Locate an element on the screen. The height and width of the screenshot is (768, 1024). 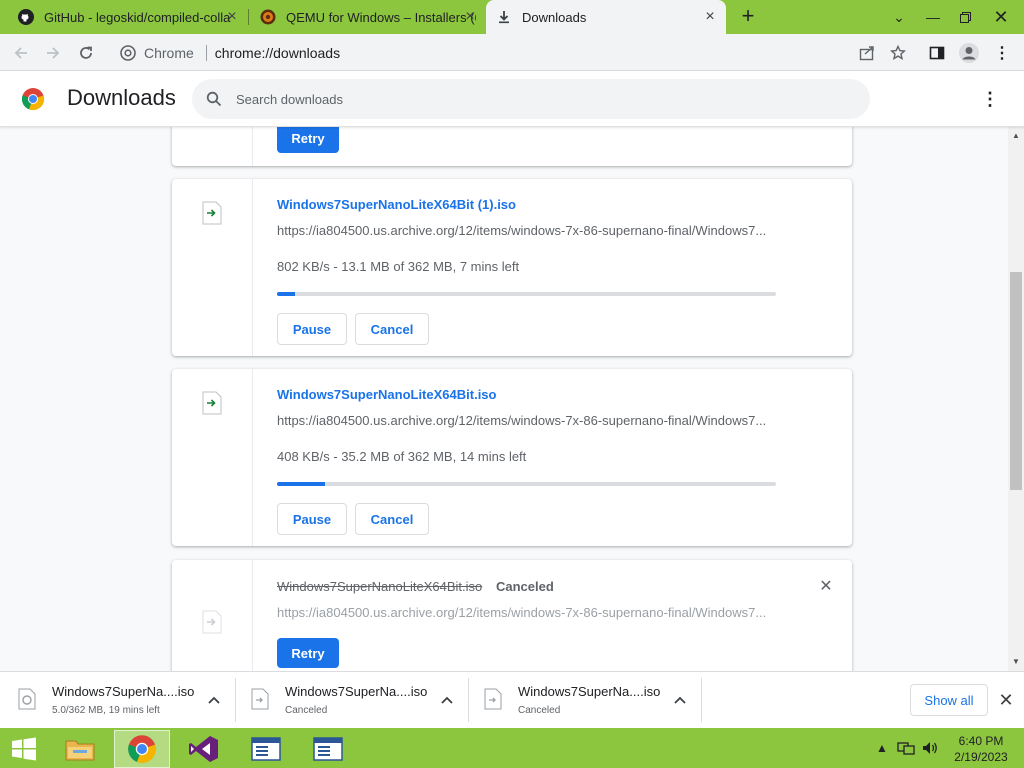
tab-github: GitHub - legoskid/compiled-colla × is located at coordinates (128, 17).